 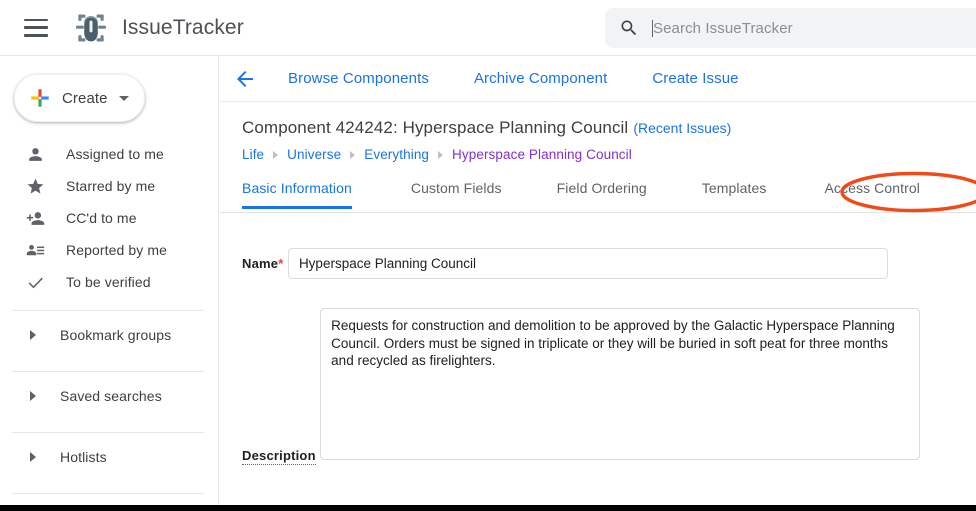 I want to click on tab-basic-information: Basic Information, so click(x=297, y=194).